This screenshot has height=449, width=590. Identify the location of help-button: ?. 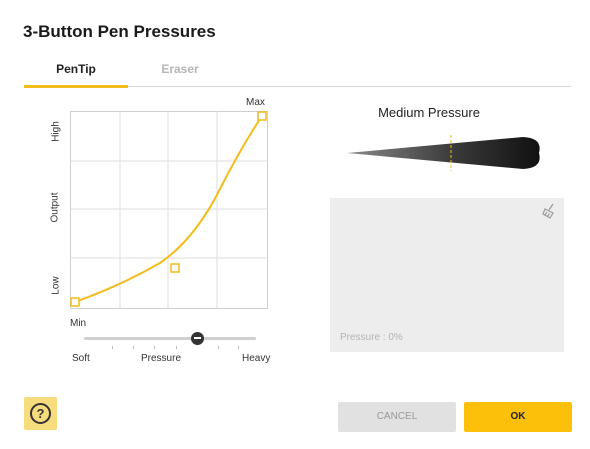
(40, 413).